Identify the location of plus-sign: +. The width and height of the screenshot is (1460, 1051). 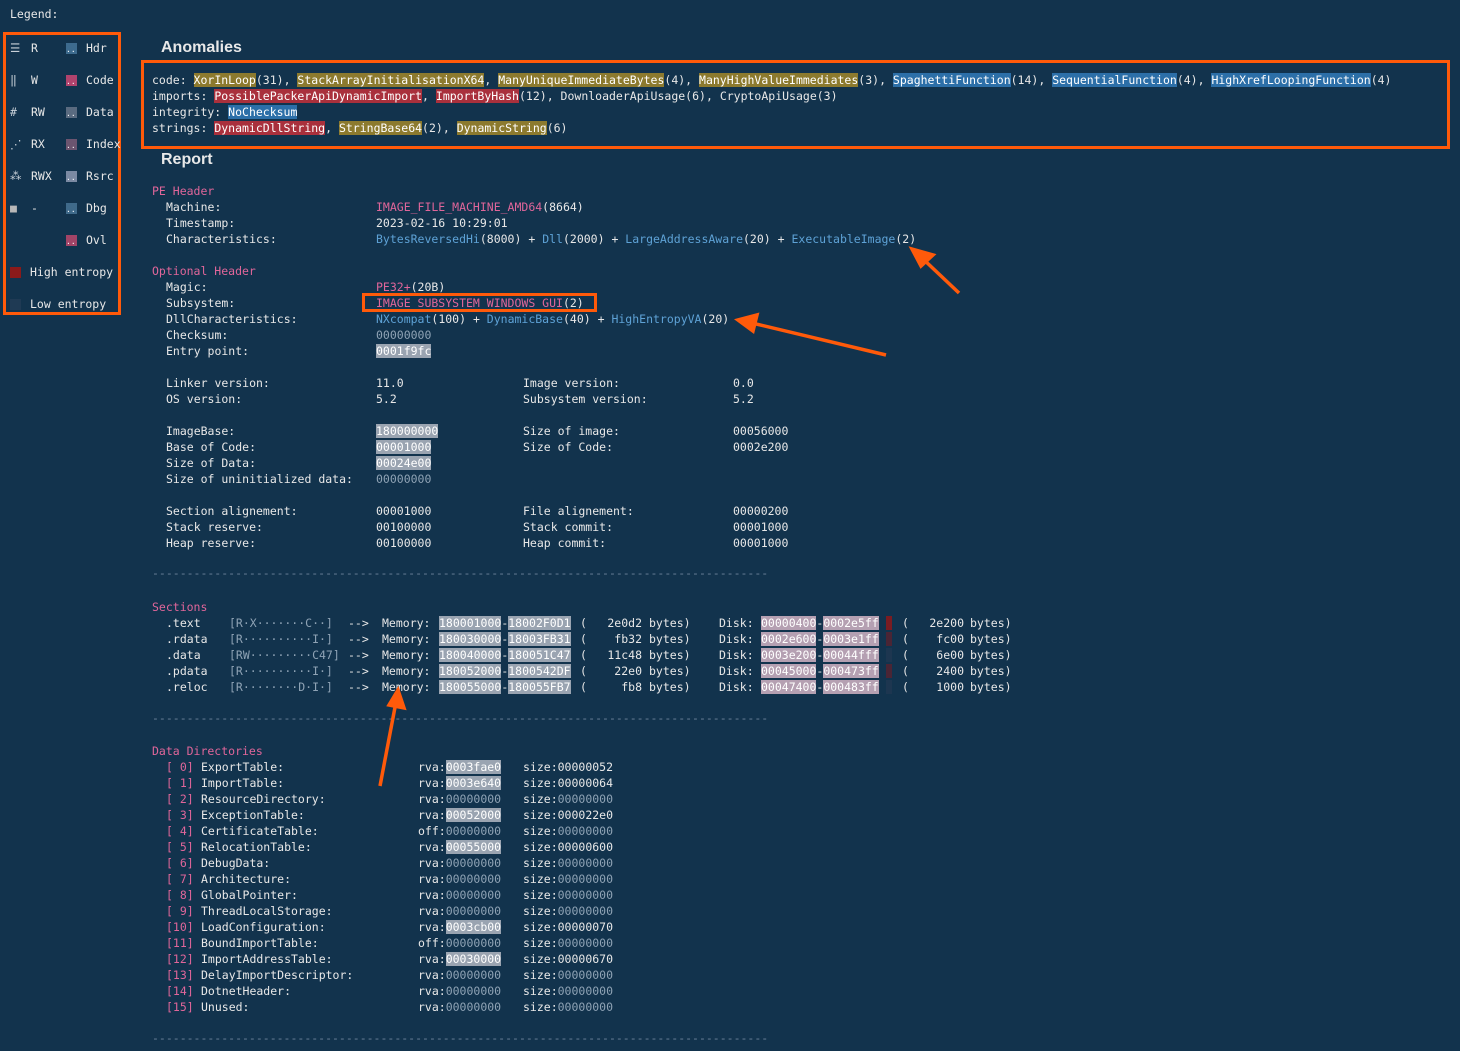
(476, 319).